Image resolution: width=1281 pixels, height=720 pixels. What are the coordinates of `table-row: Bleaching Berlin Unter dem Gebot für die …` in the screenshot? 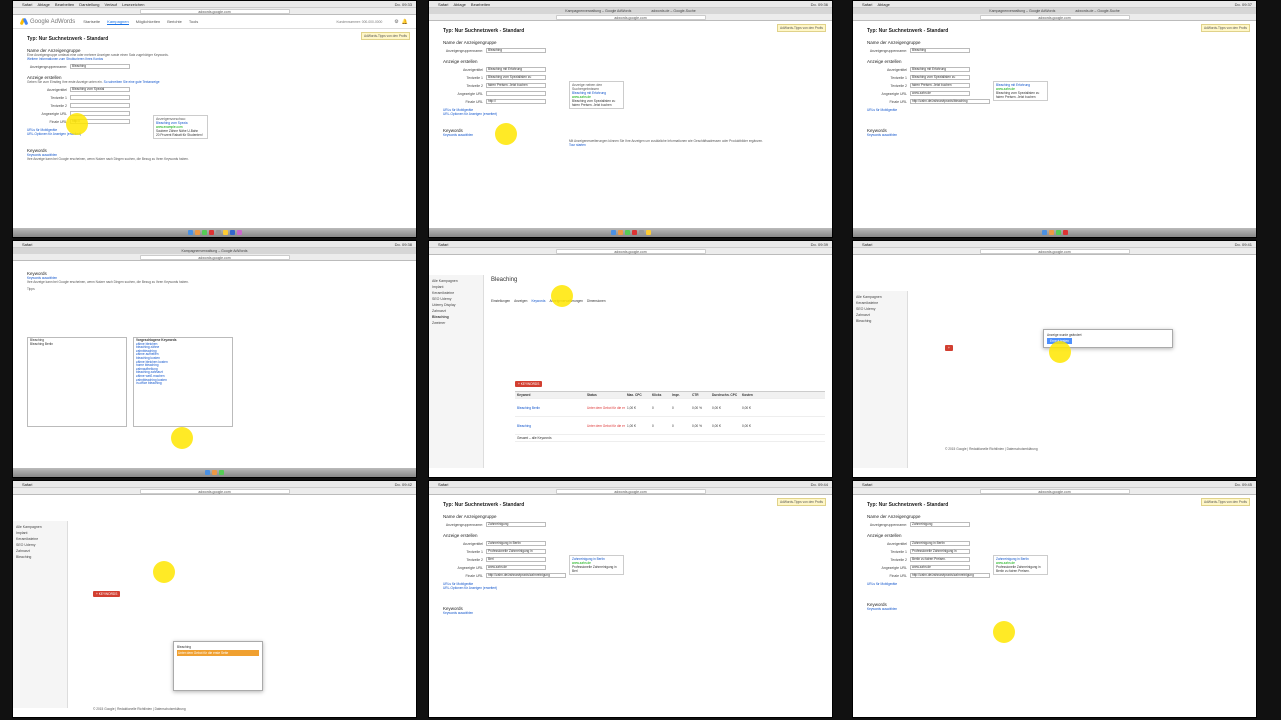 It's located at (670, 408).